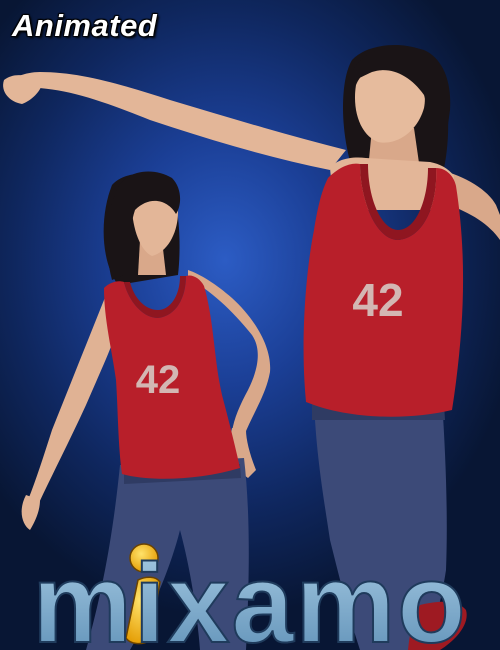 The height and width of the screenshot is (650, 500). I want to click on mixamo-logo: mixamo, so click(249, 595).